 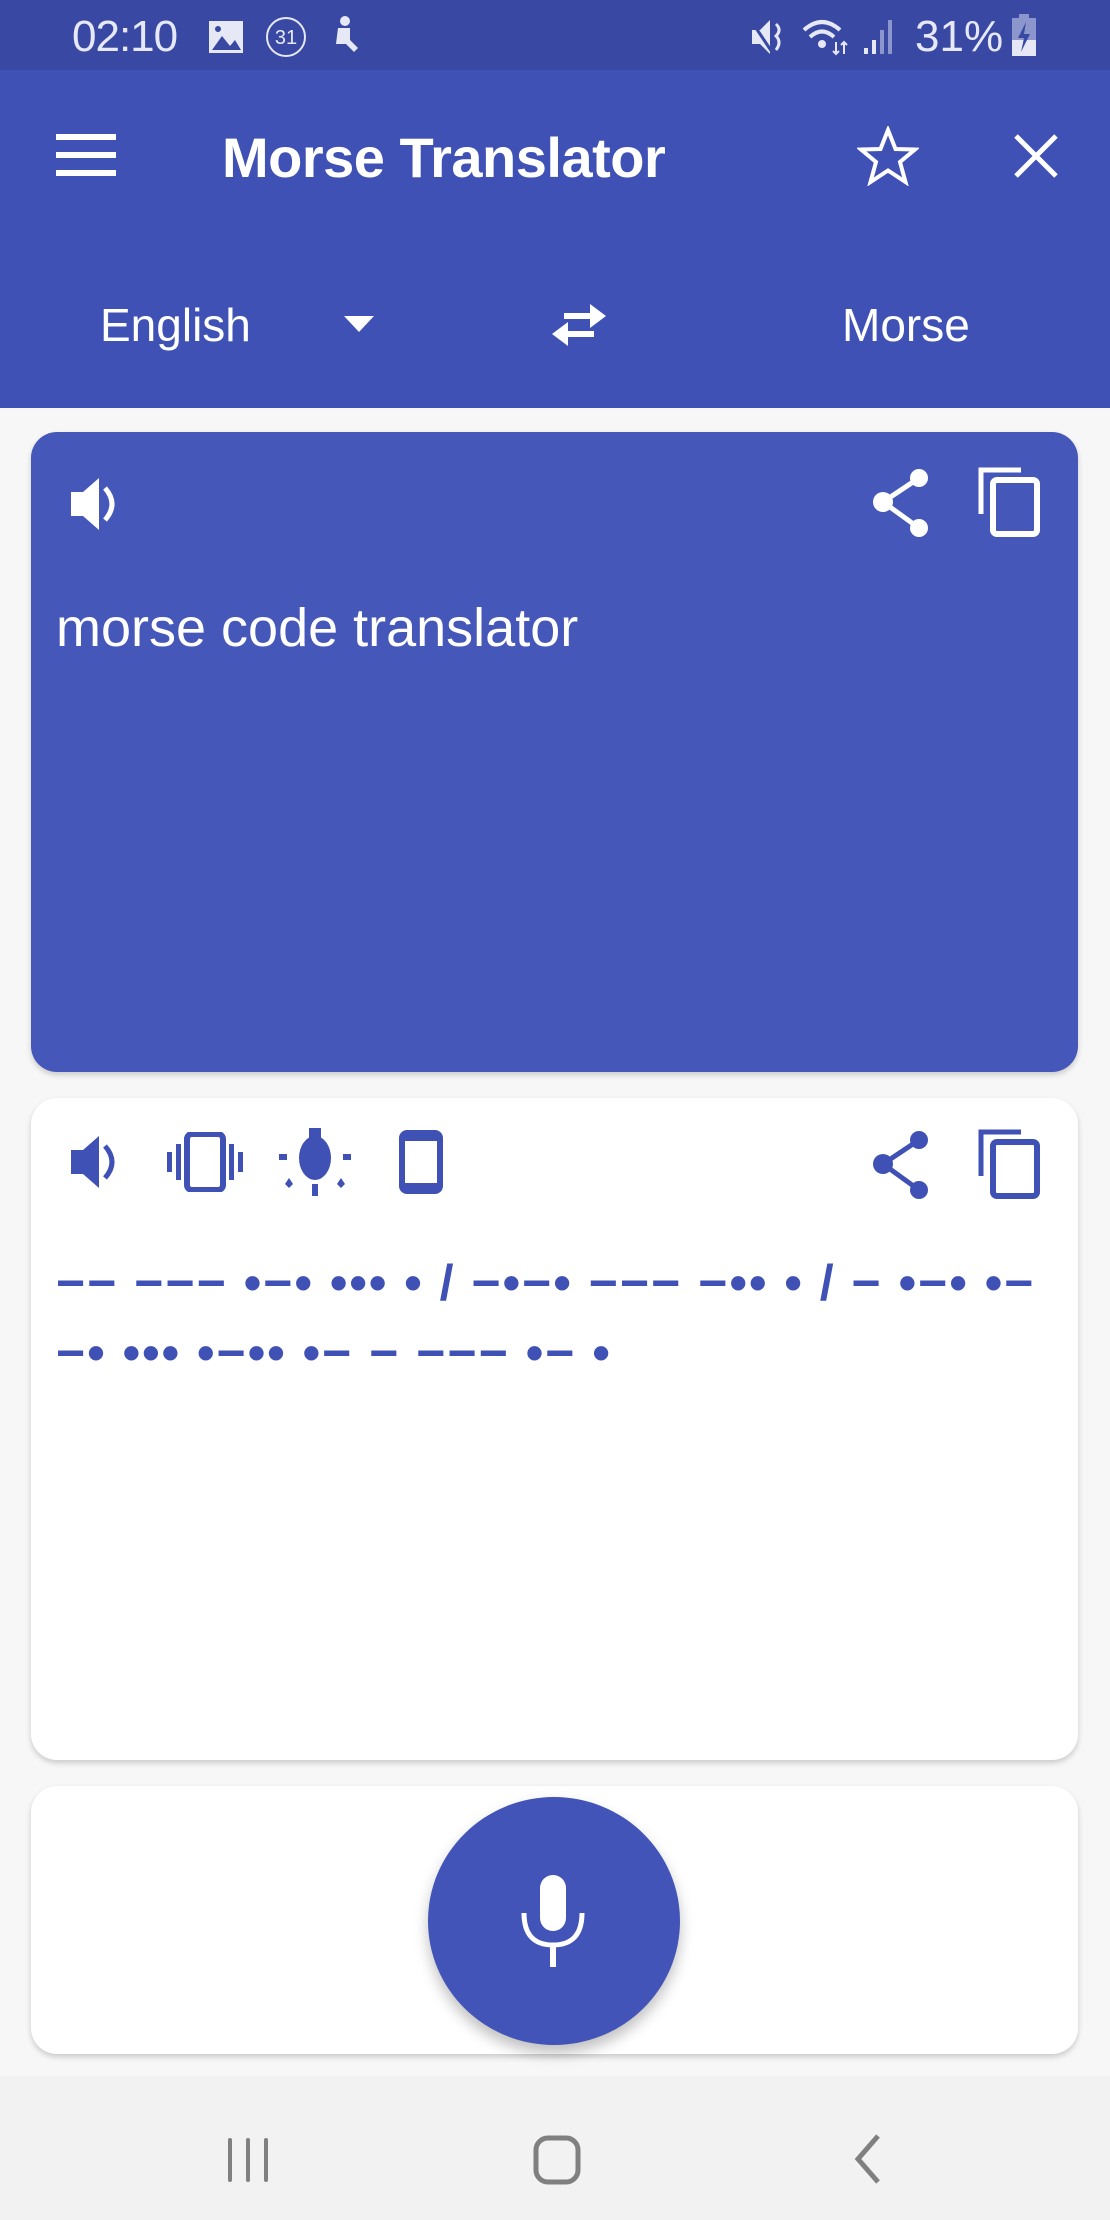 I want to click on recent-apps-icon, so click(x=248, y=2160).